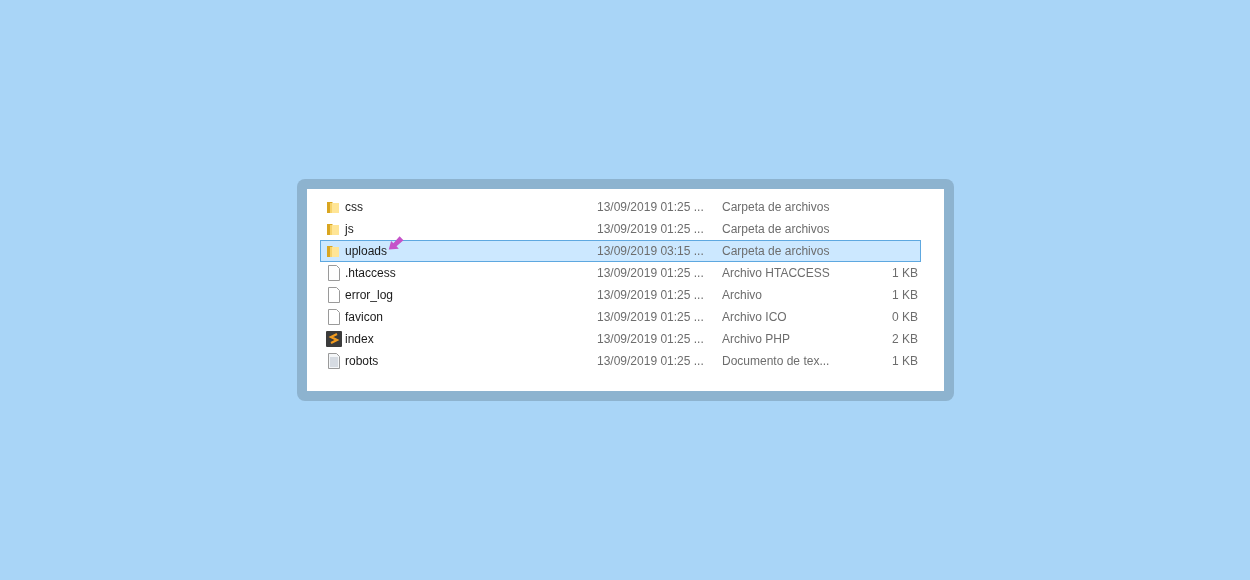 This screenshot has width=1250, height=580. Describe the element at coordinates (366, 251) in the screenshot. I see `file-name: uploads` at that location.